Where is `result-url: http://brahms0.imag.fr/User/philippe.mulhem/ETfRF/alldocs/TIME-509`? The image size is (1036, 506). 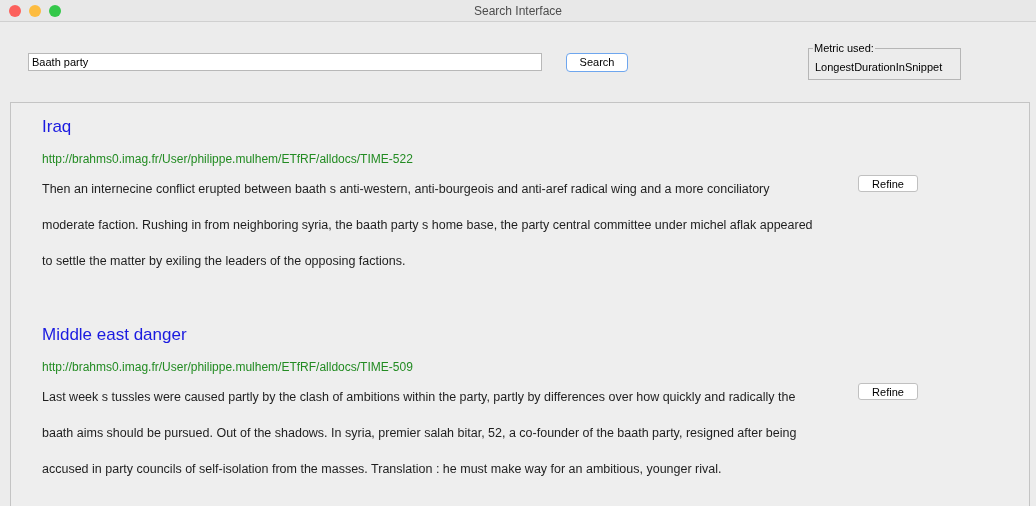
result-url: http://brahms0.imag.fr/User/philippe.mulhem/ETfRF/alldocs/TIME-509 is located at coordinates (227, 367).